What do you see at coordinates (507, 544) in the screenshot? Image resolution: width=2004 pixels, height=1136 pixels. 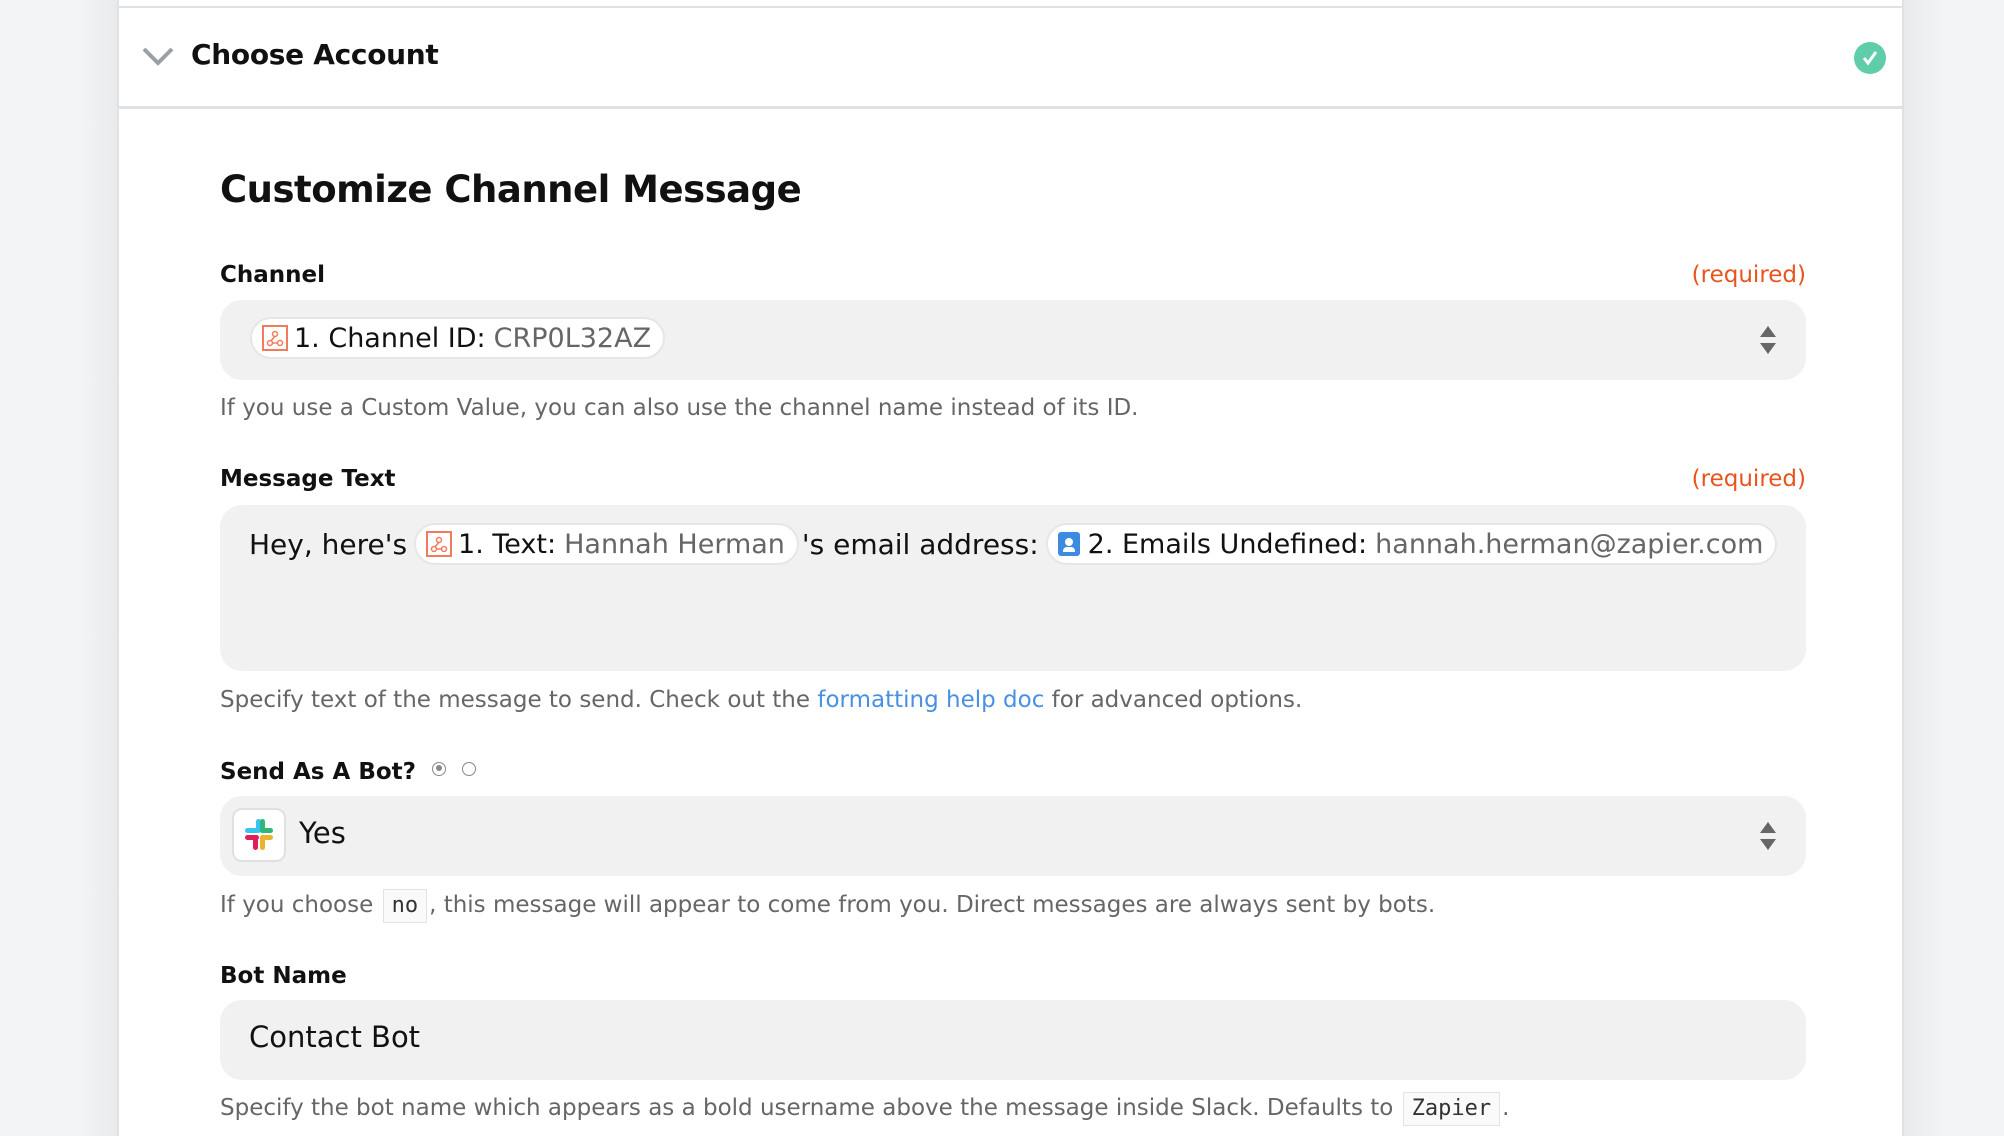 I see `pill-label: 1. Text:` at bounding box center [507, 544].